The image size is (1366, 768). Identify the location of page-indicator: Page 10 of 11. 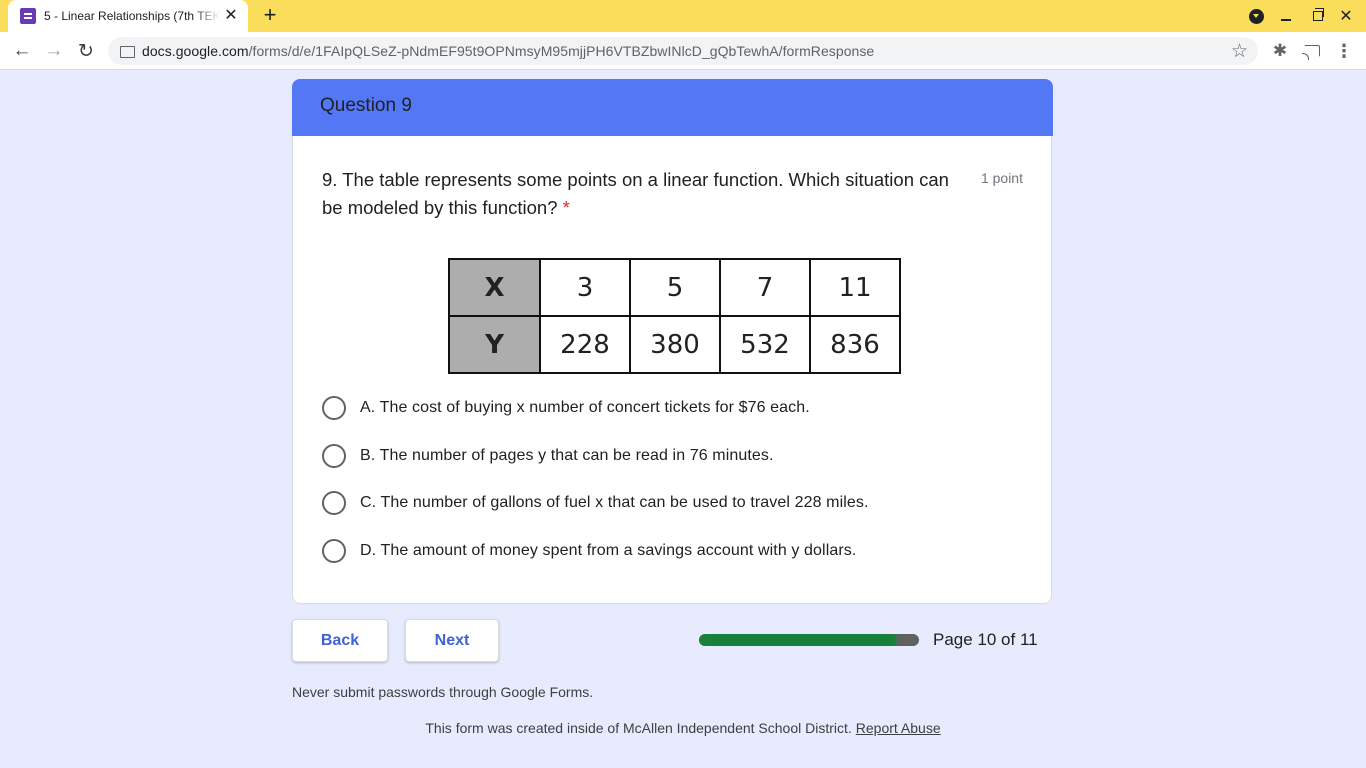
(985, 639).